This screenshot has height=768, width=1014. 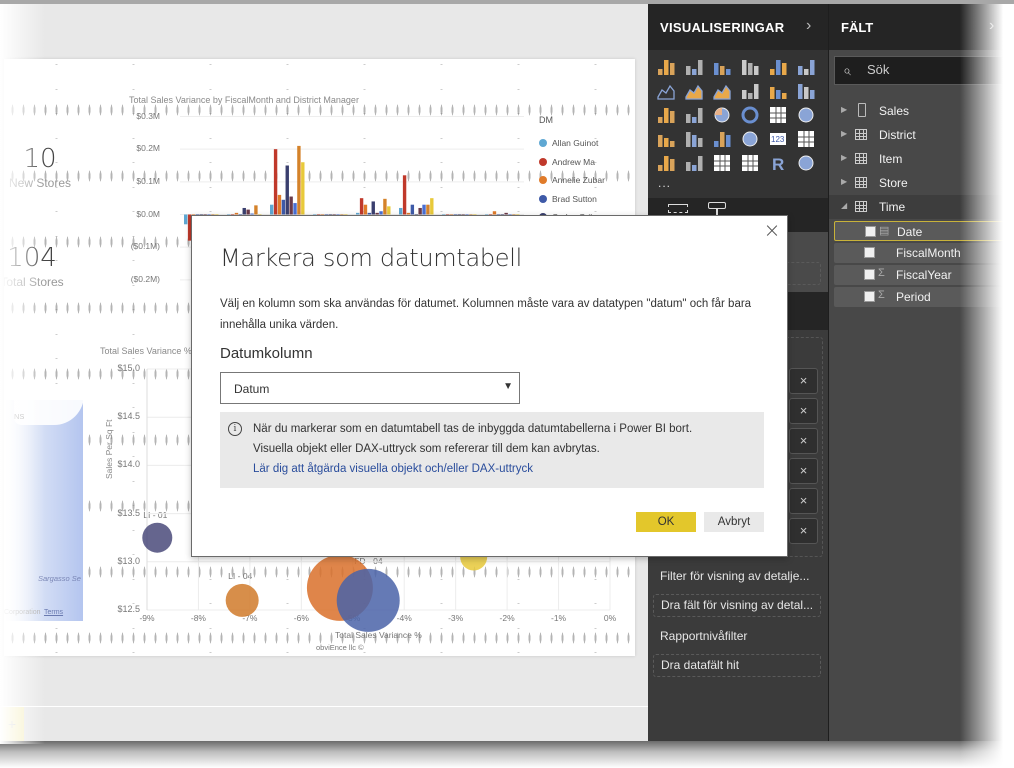 What do you see at coordinates (778, 164) in the screenshot?
I see `r-script-visual-icon: R` at bounding box center [778, 164].